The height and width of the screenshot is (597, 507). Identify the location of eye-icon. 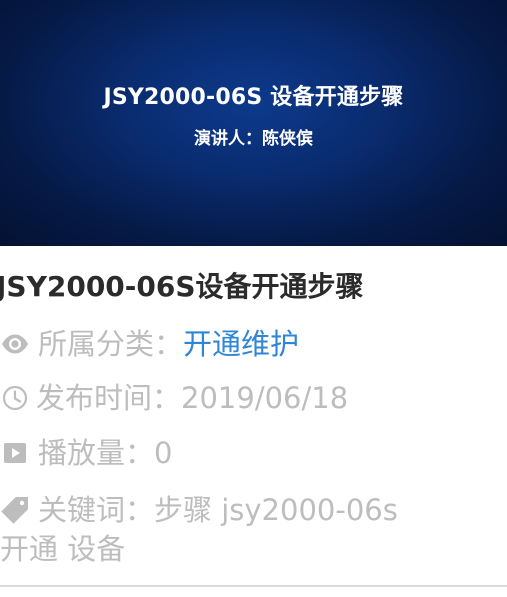
(15, 344).